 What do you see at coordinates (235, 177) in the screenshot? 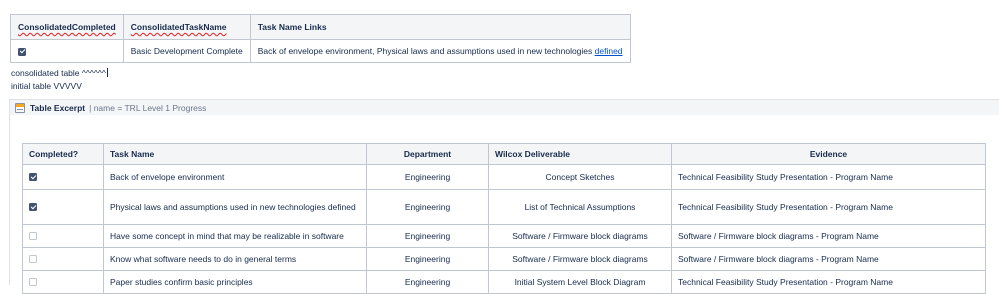
I see `task-cell: Back of envelope environment` at bounding box center [235, 177].